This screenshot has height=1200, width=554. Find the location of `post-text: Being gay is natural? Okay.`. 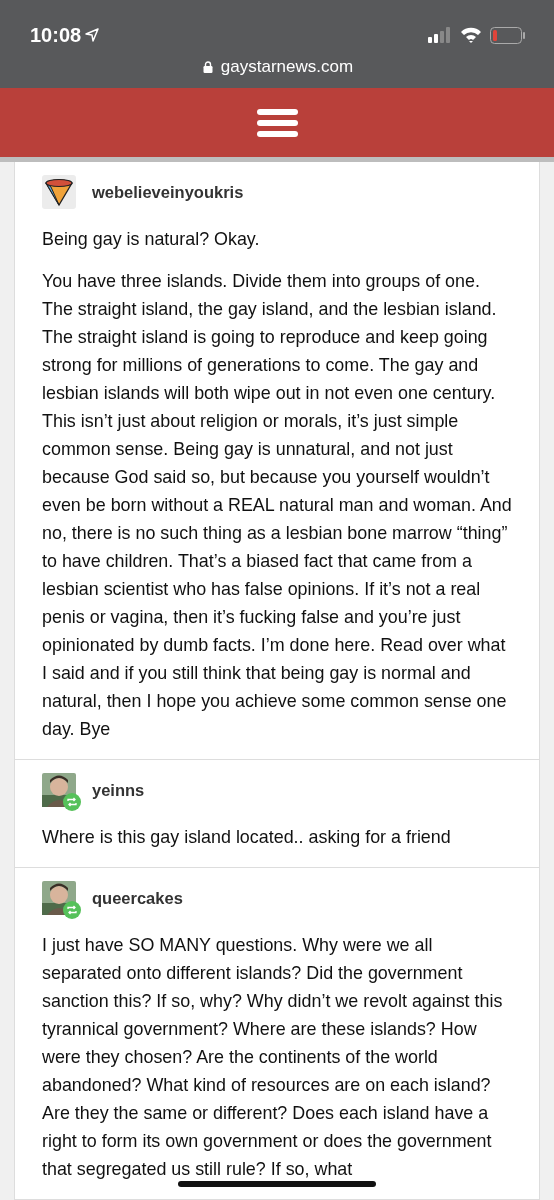

post-text: Being gay is natural? Okay. is located at coordinates (151, 239).